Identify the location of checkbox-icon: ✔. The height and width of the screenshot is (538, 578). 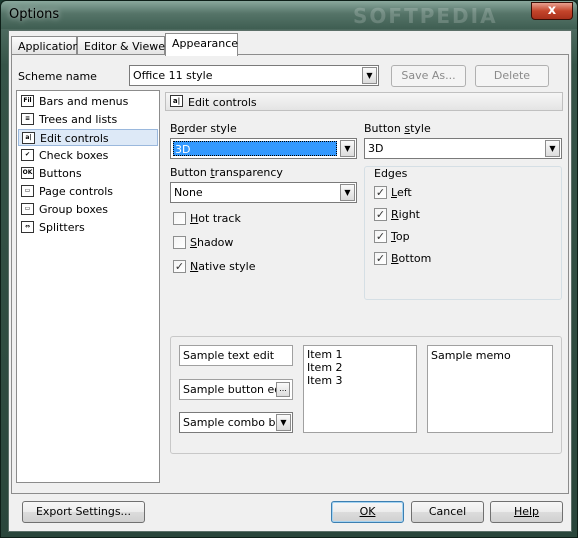
(27, 155).